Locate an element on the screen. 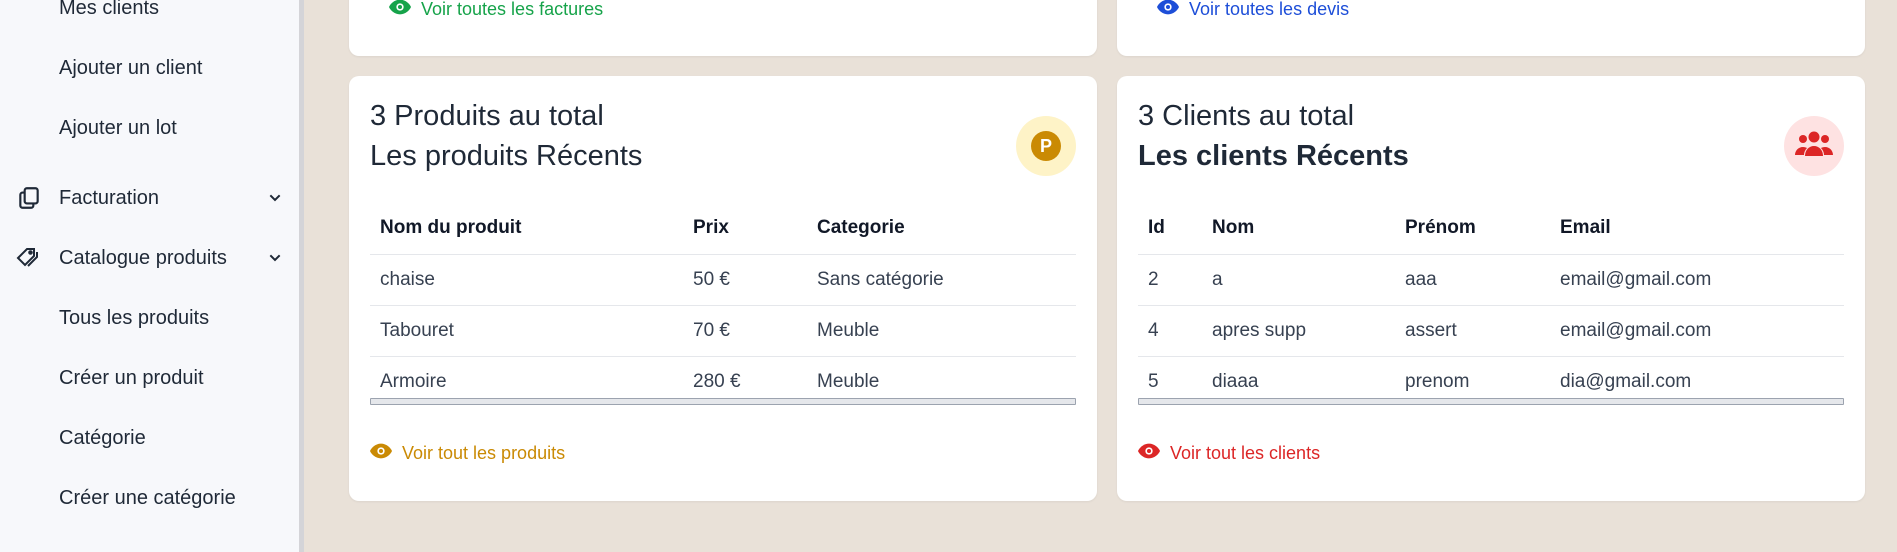 This screenshot has height=552, width=1897. tags-icon is located at coordinates (29, 258).